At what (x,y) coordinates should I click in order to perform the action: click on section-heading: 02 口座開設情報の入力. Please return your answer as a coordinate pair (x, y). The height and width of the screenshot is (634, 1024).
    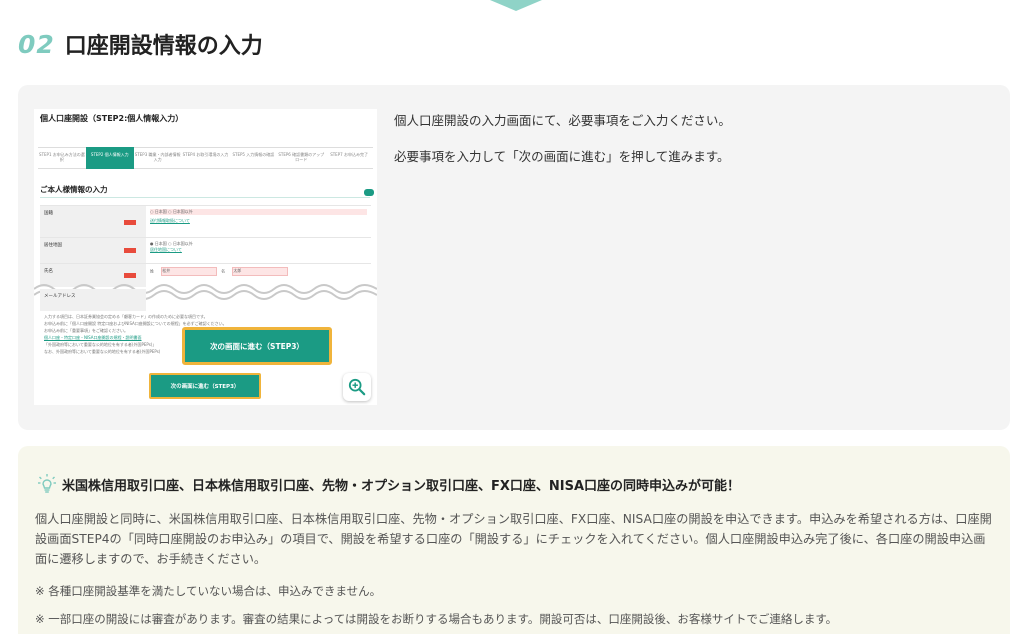
    Looking at the image, I should click on (140, 44).